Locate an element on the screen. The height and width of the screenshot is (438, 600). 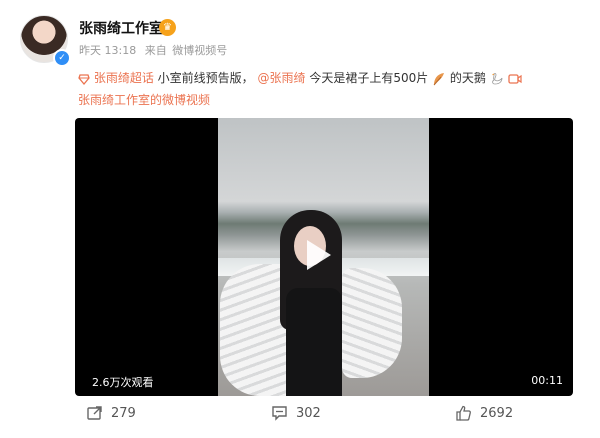
video-link: 张雨绮工作室的微博视频 is located at coordinates (144, 100).